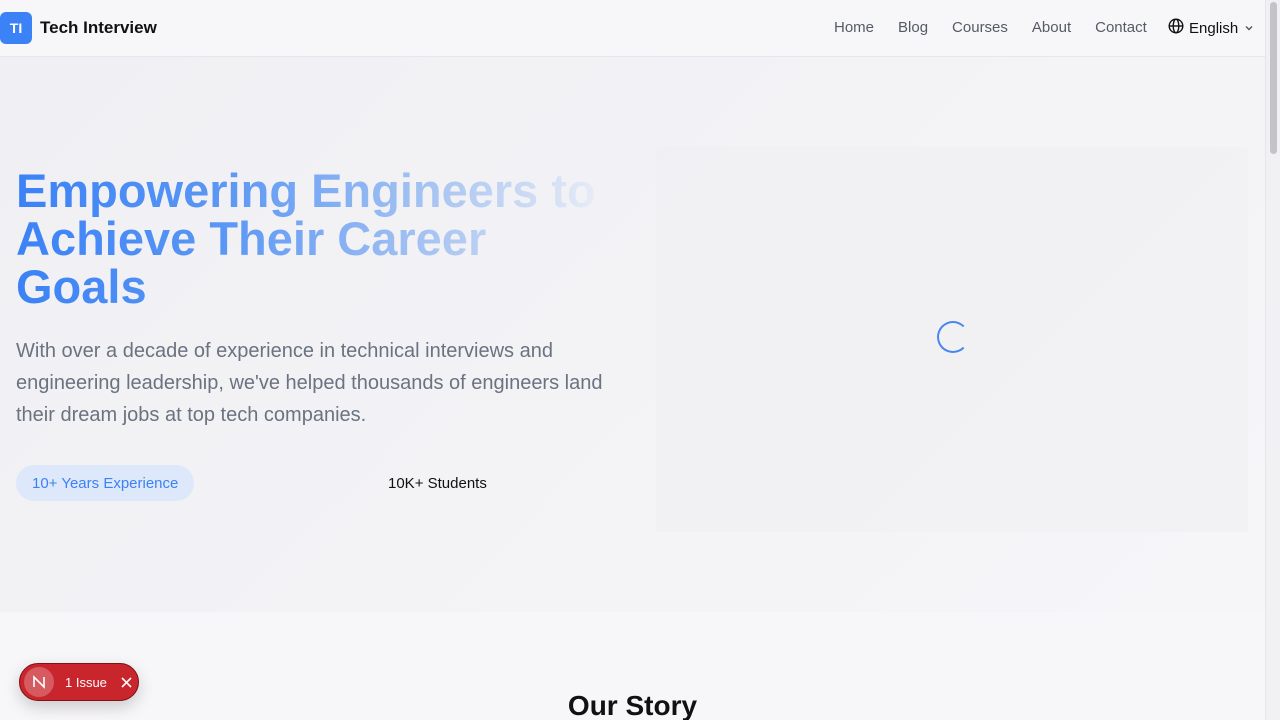 The width and height of the screenshot is (1280, 720). Describe the element at coordinates (1272, 360) in the screenshot. I see `page-scrollbar` at that location.